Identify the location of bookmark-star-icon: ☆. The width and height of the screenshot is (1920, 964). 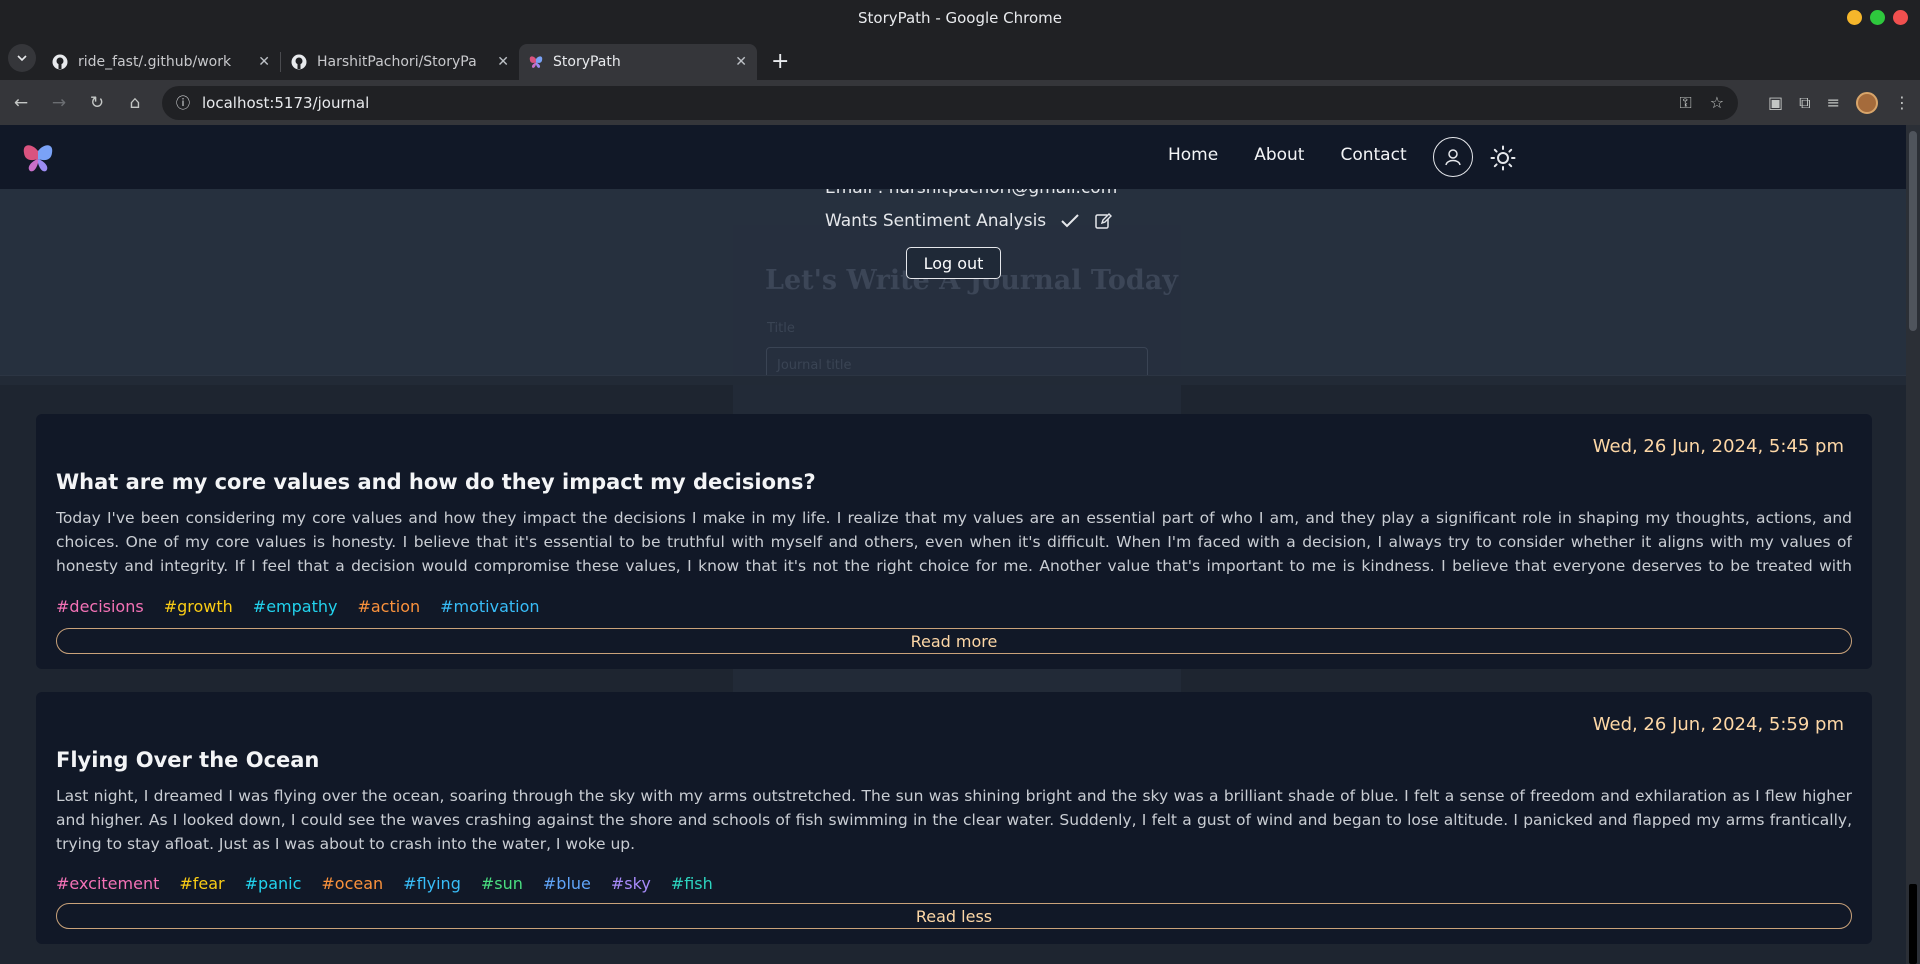
(1717, 103).